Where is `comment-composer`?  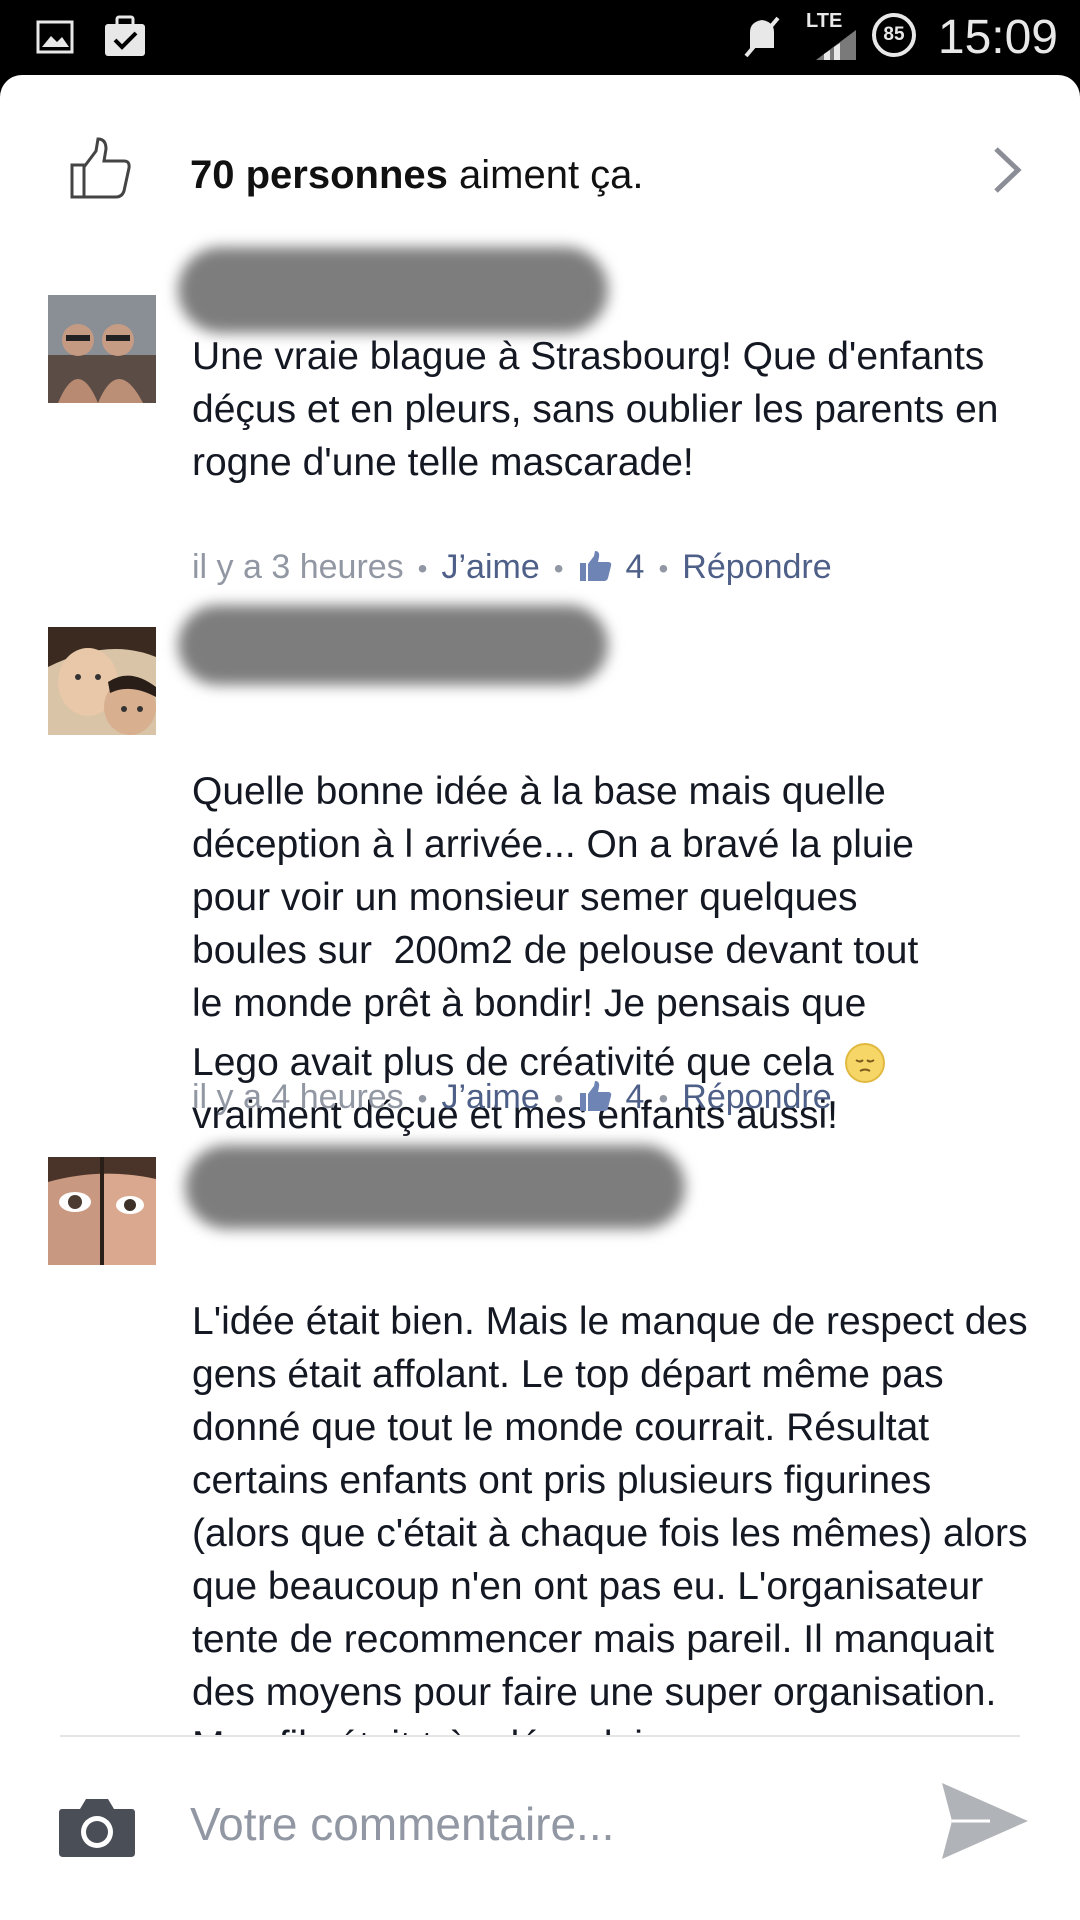 comment-composer is located at coordinates (540, 1828).